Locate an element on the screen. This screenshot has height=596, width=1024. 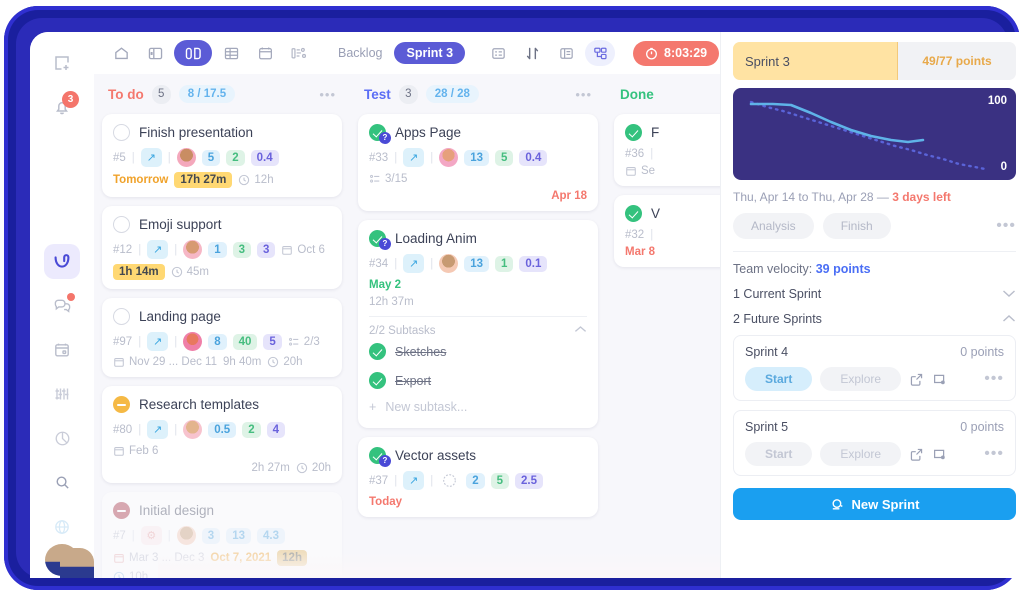
group-icon is located at coordinates (600, 53).